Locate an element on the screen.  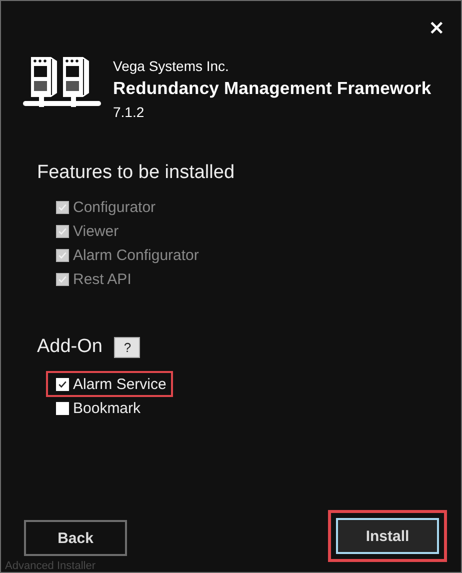
checkbox-label: Rest API is located at coordinates (102, 279).